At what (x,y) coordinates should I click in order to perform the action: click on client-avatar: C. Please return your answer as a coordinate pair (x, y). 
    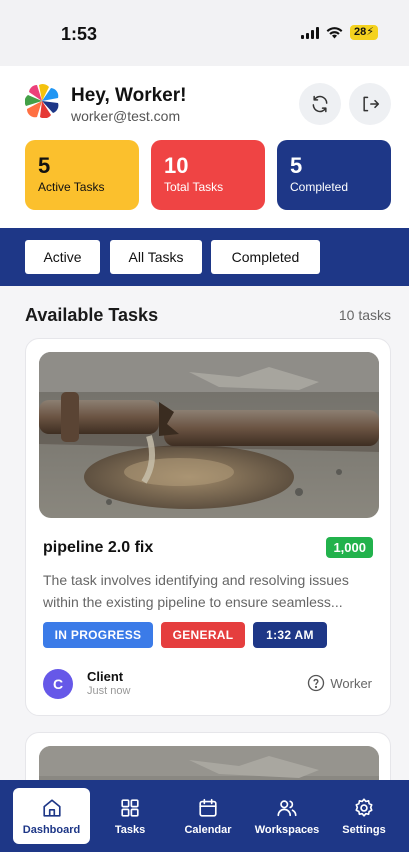
    Looking at the image, I should click on (58, 684).